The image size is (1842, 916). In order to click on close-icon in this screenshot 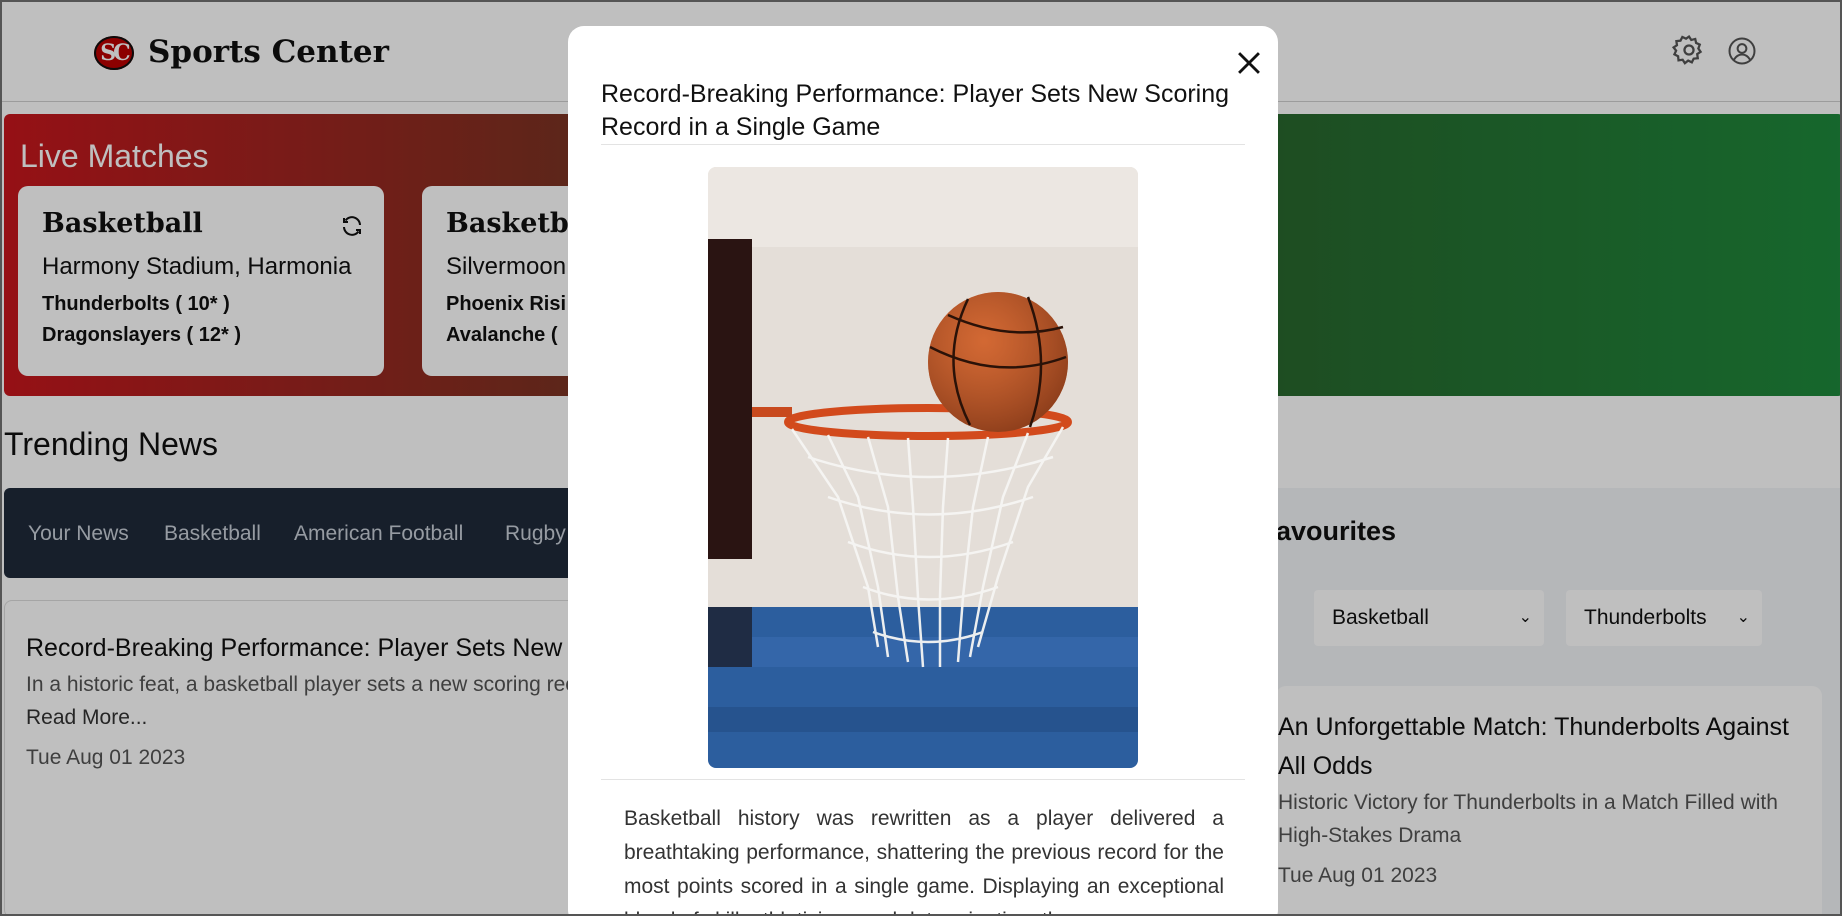, I will do `click(1249, 63)`.